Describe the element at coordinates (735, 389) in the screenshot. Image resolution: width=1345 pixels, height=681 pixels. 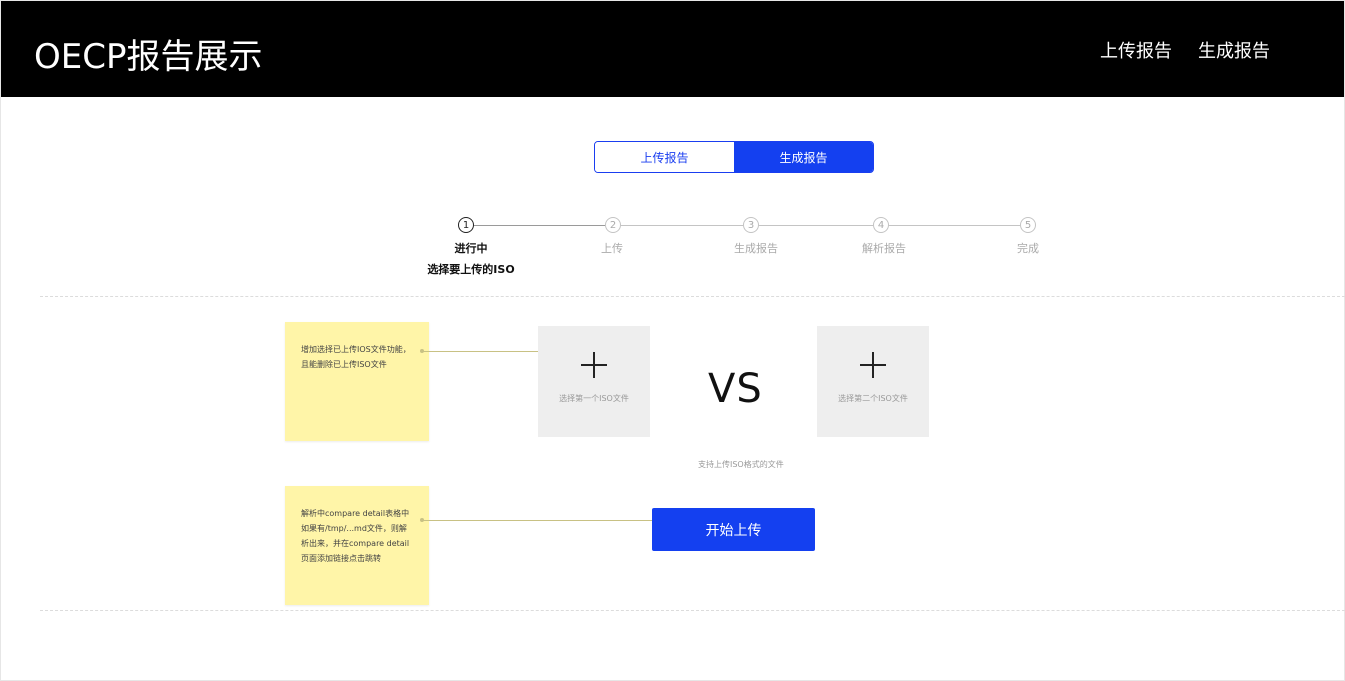
I see `vs-label: VS` at that location.